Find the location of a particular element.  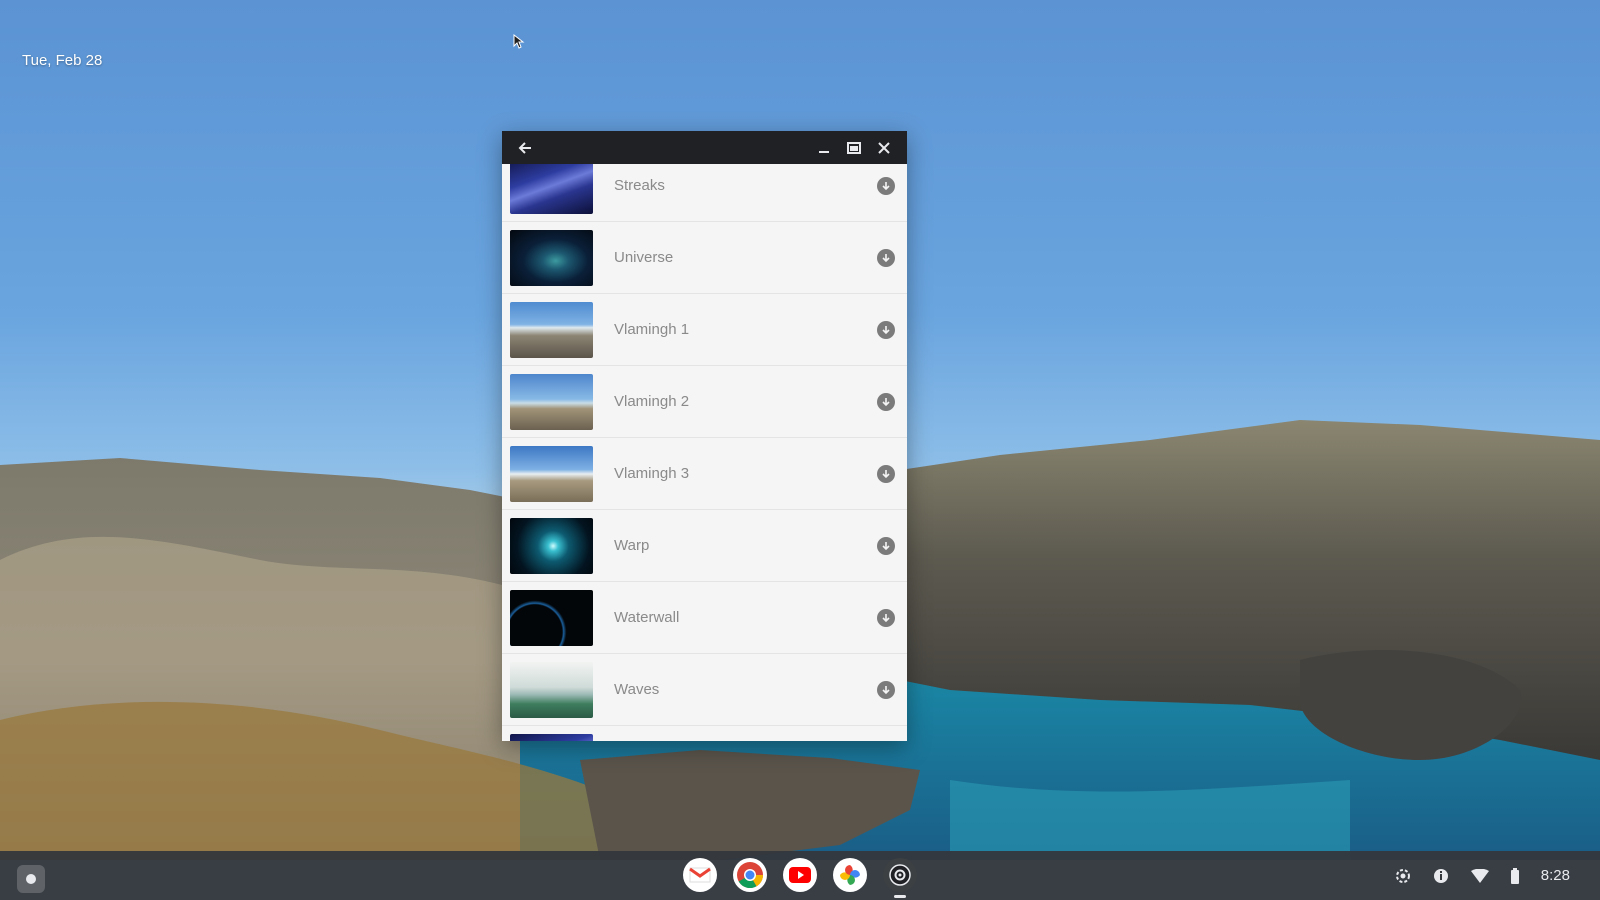

maximize-button is located at coordinates (854, 148).